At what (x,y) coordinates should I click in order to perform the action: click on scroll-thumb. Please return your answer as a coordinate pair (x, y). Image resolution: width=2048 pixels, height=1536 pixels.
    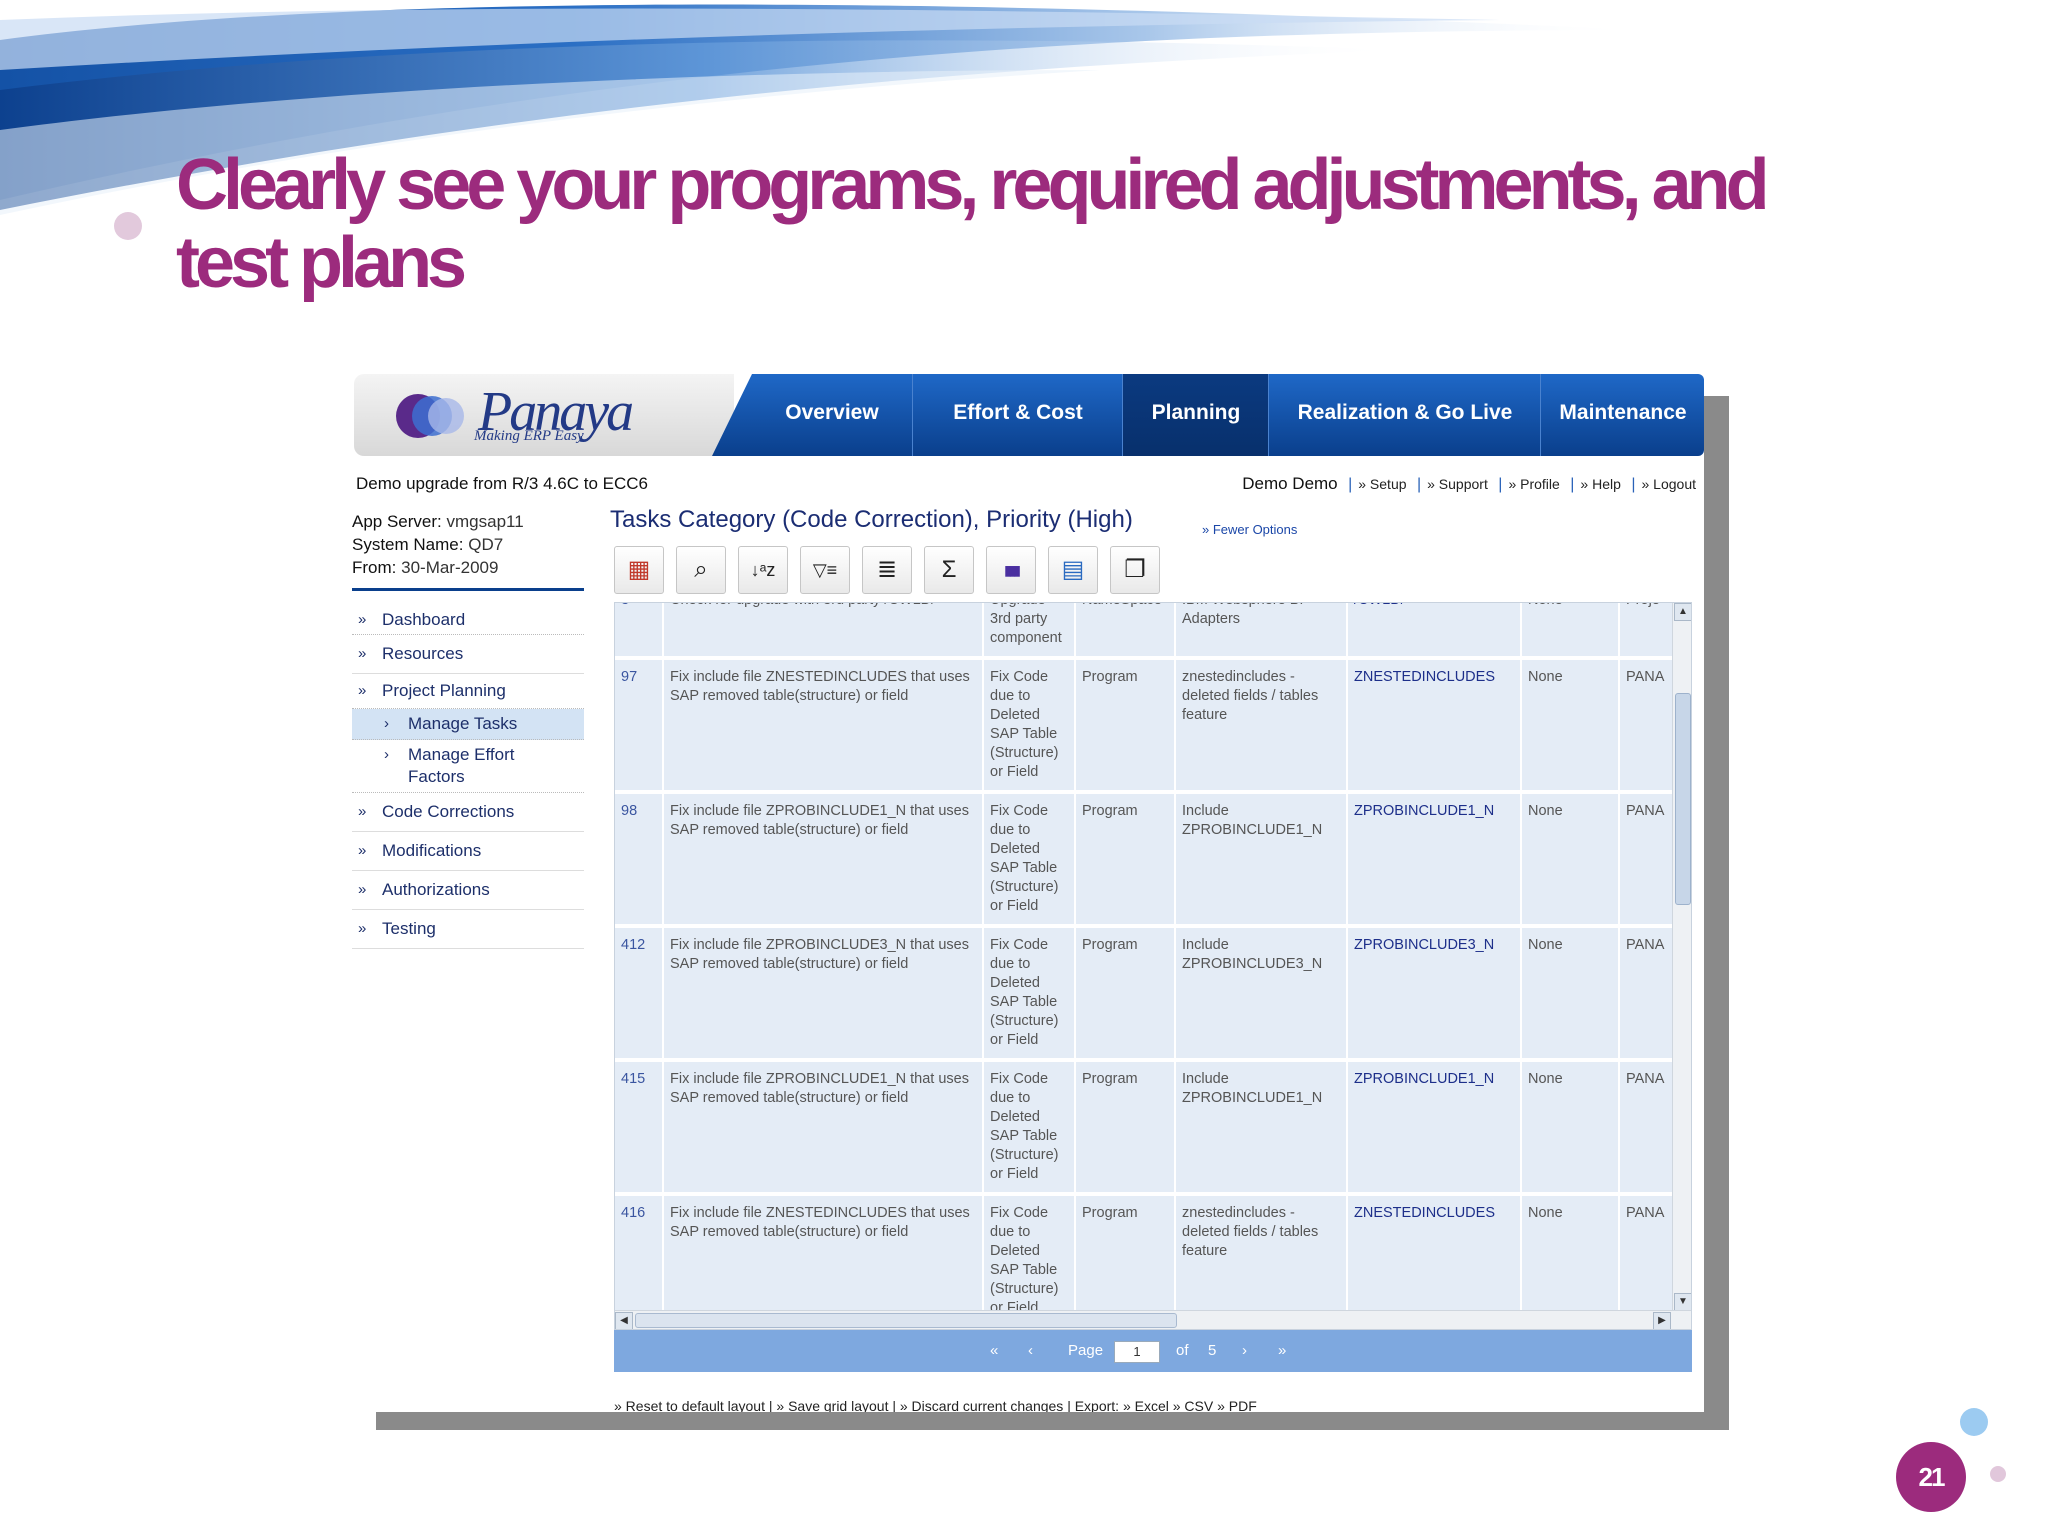
    Looking at the image, I should click on (1683, 799).